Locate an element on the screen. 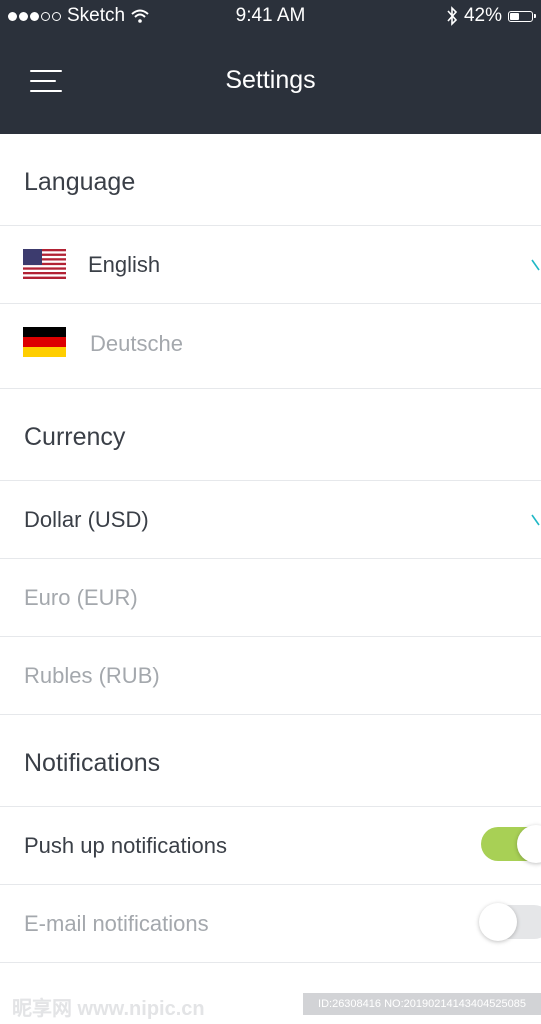  notification-label-push: Push up notifications is located at coordinates (126, 845).